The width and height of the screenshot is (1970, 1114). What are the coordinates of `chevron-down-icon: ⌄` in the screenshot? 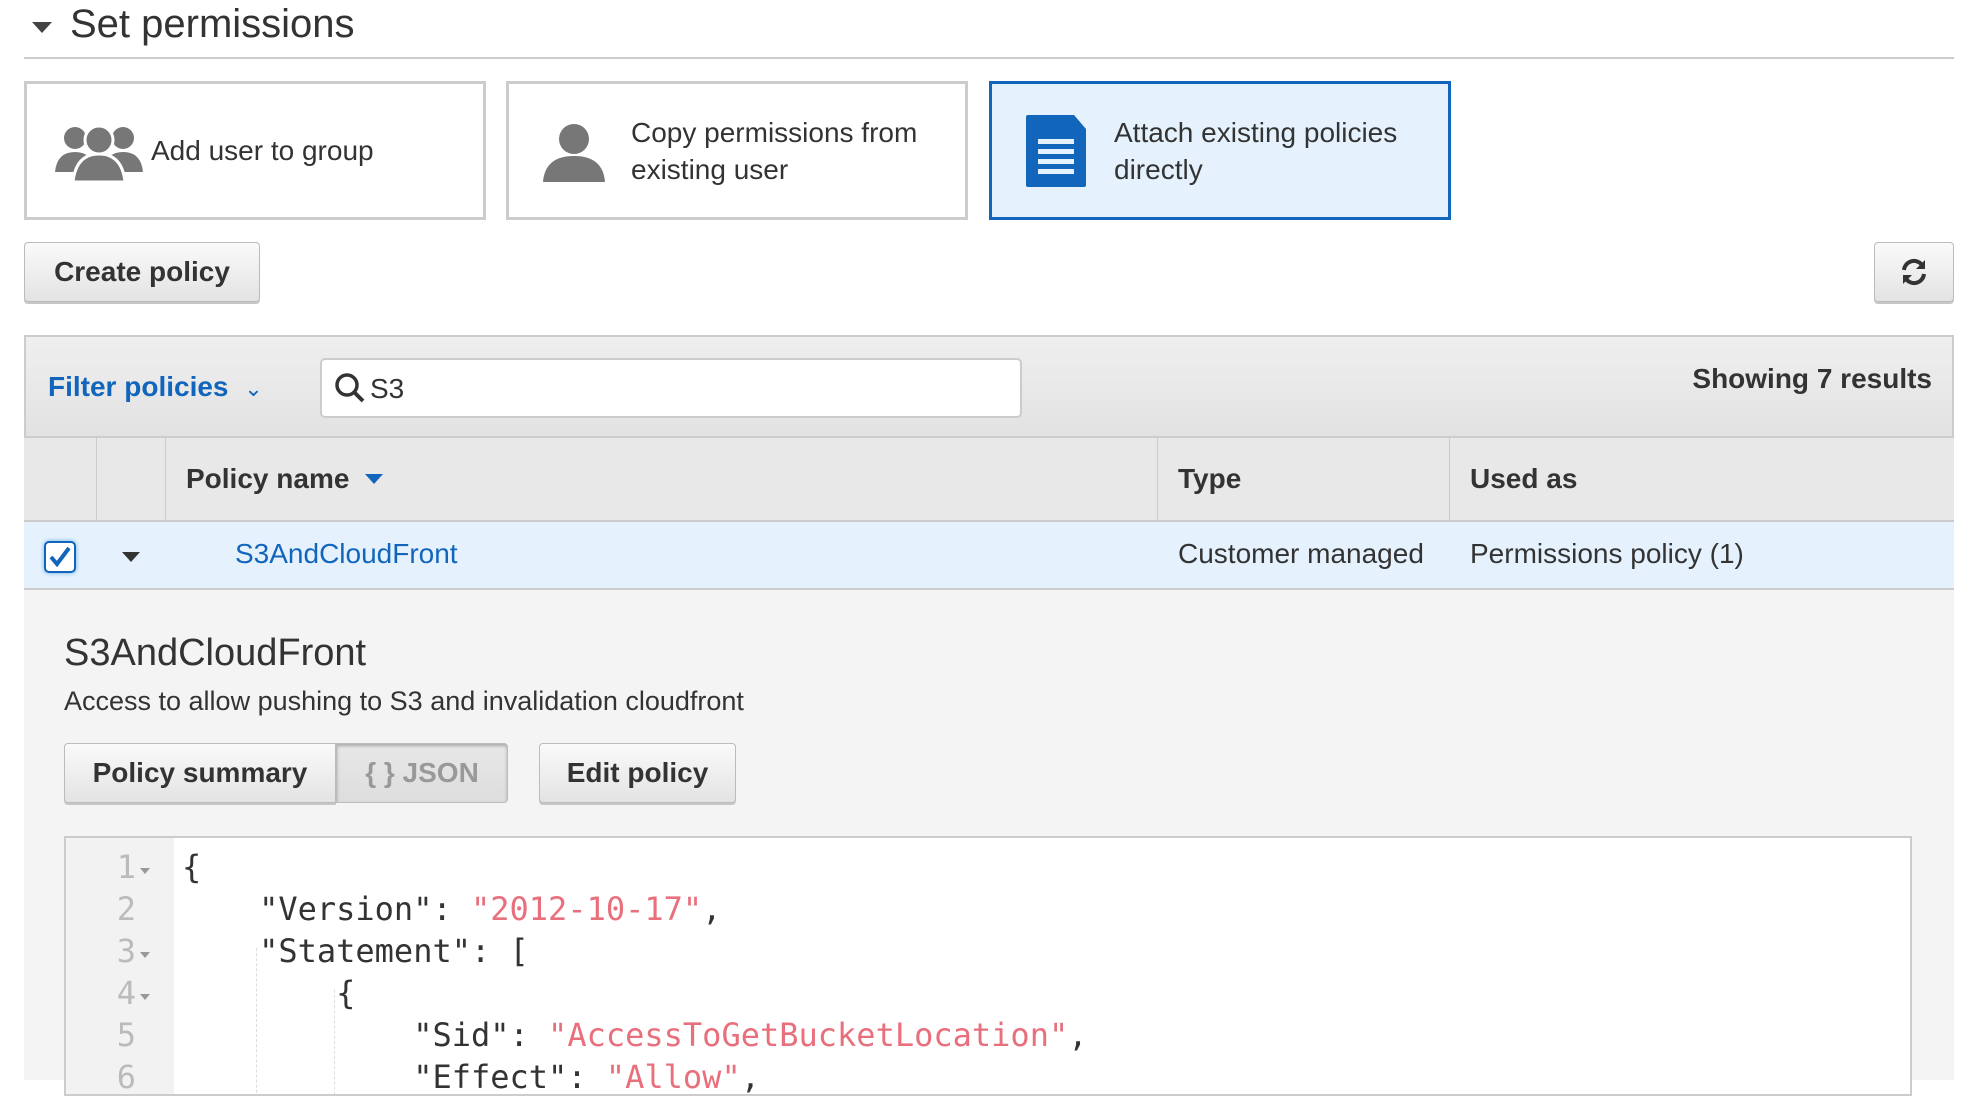 It's located at (253, 388).